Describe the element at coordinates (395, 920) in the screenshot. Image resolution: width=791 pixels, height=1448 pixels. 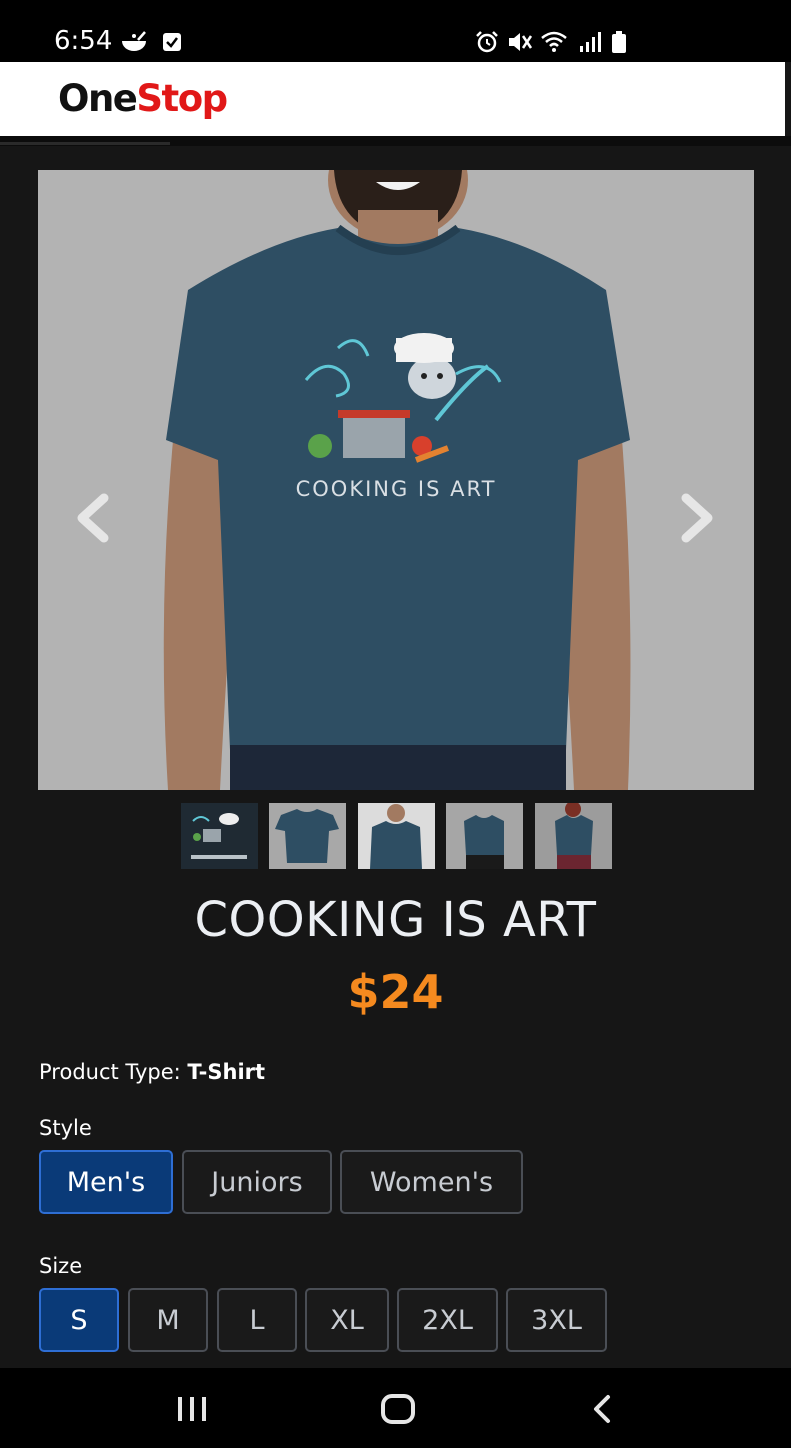
I see `product-title: COOKING IS ART` at that location.